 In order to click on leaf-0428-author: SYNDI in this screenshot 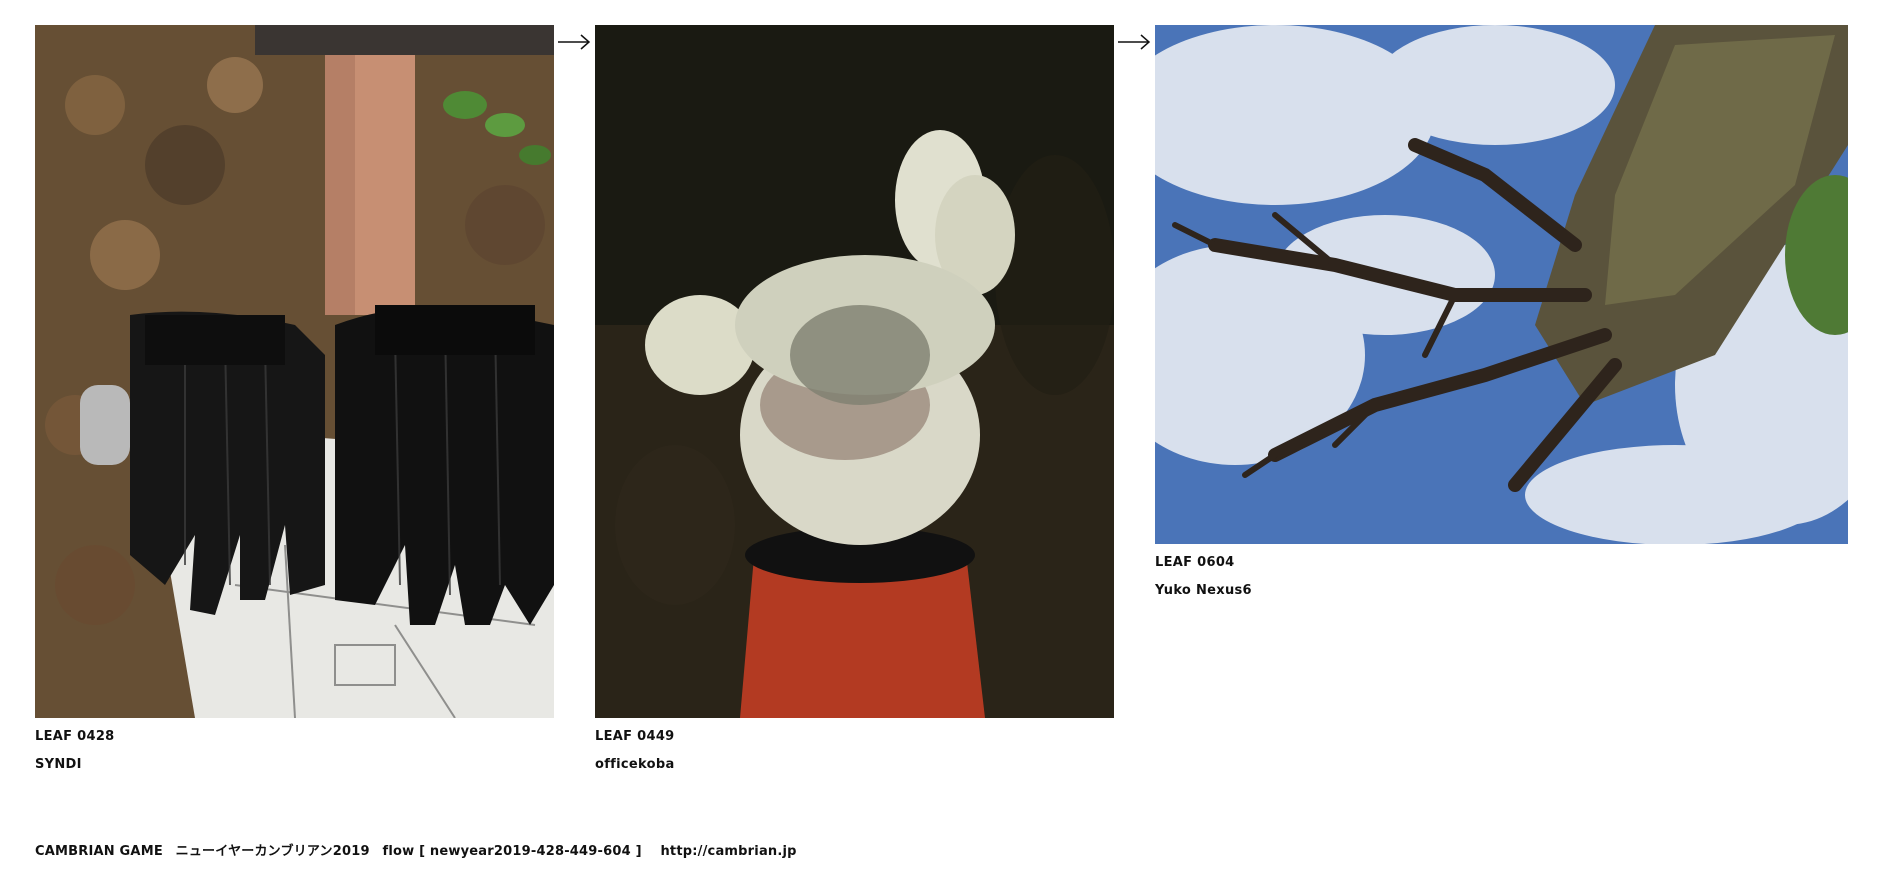, I will do `click(58, 764)`.